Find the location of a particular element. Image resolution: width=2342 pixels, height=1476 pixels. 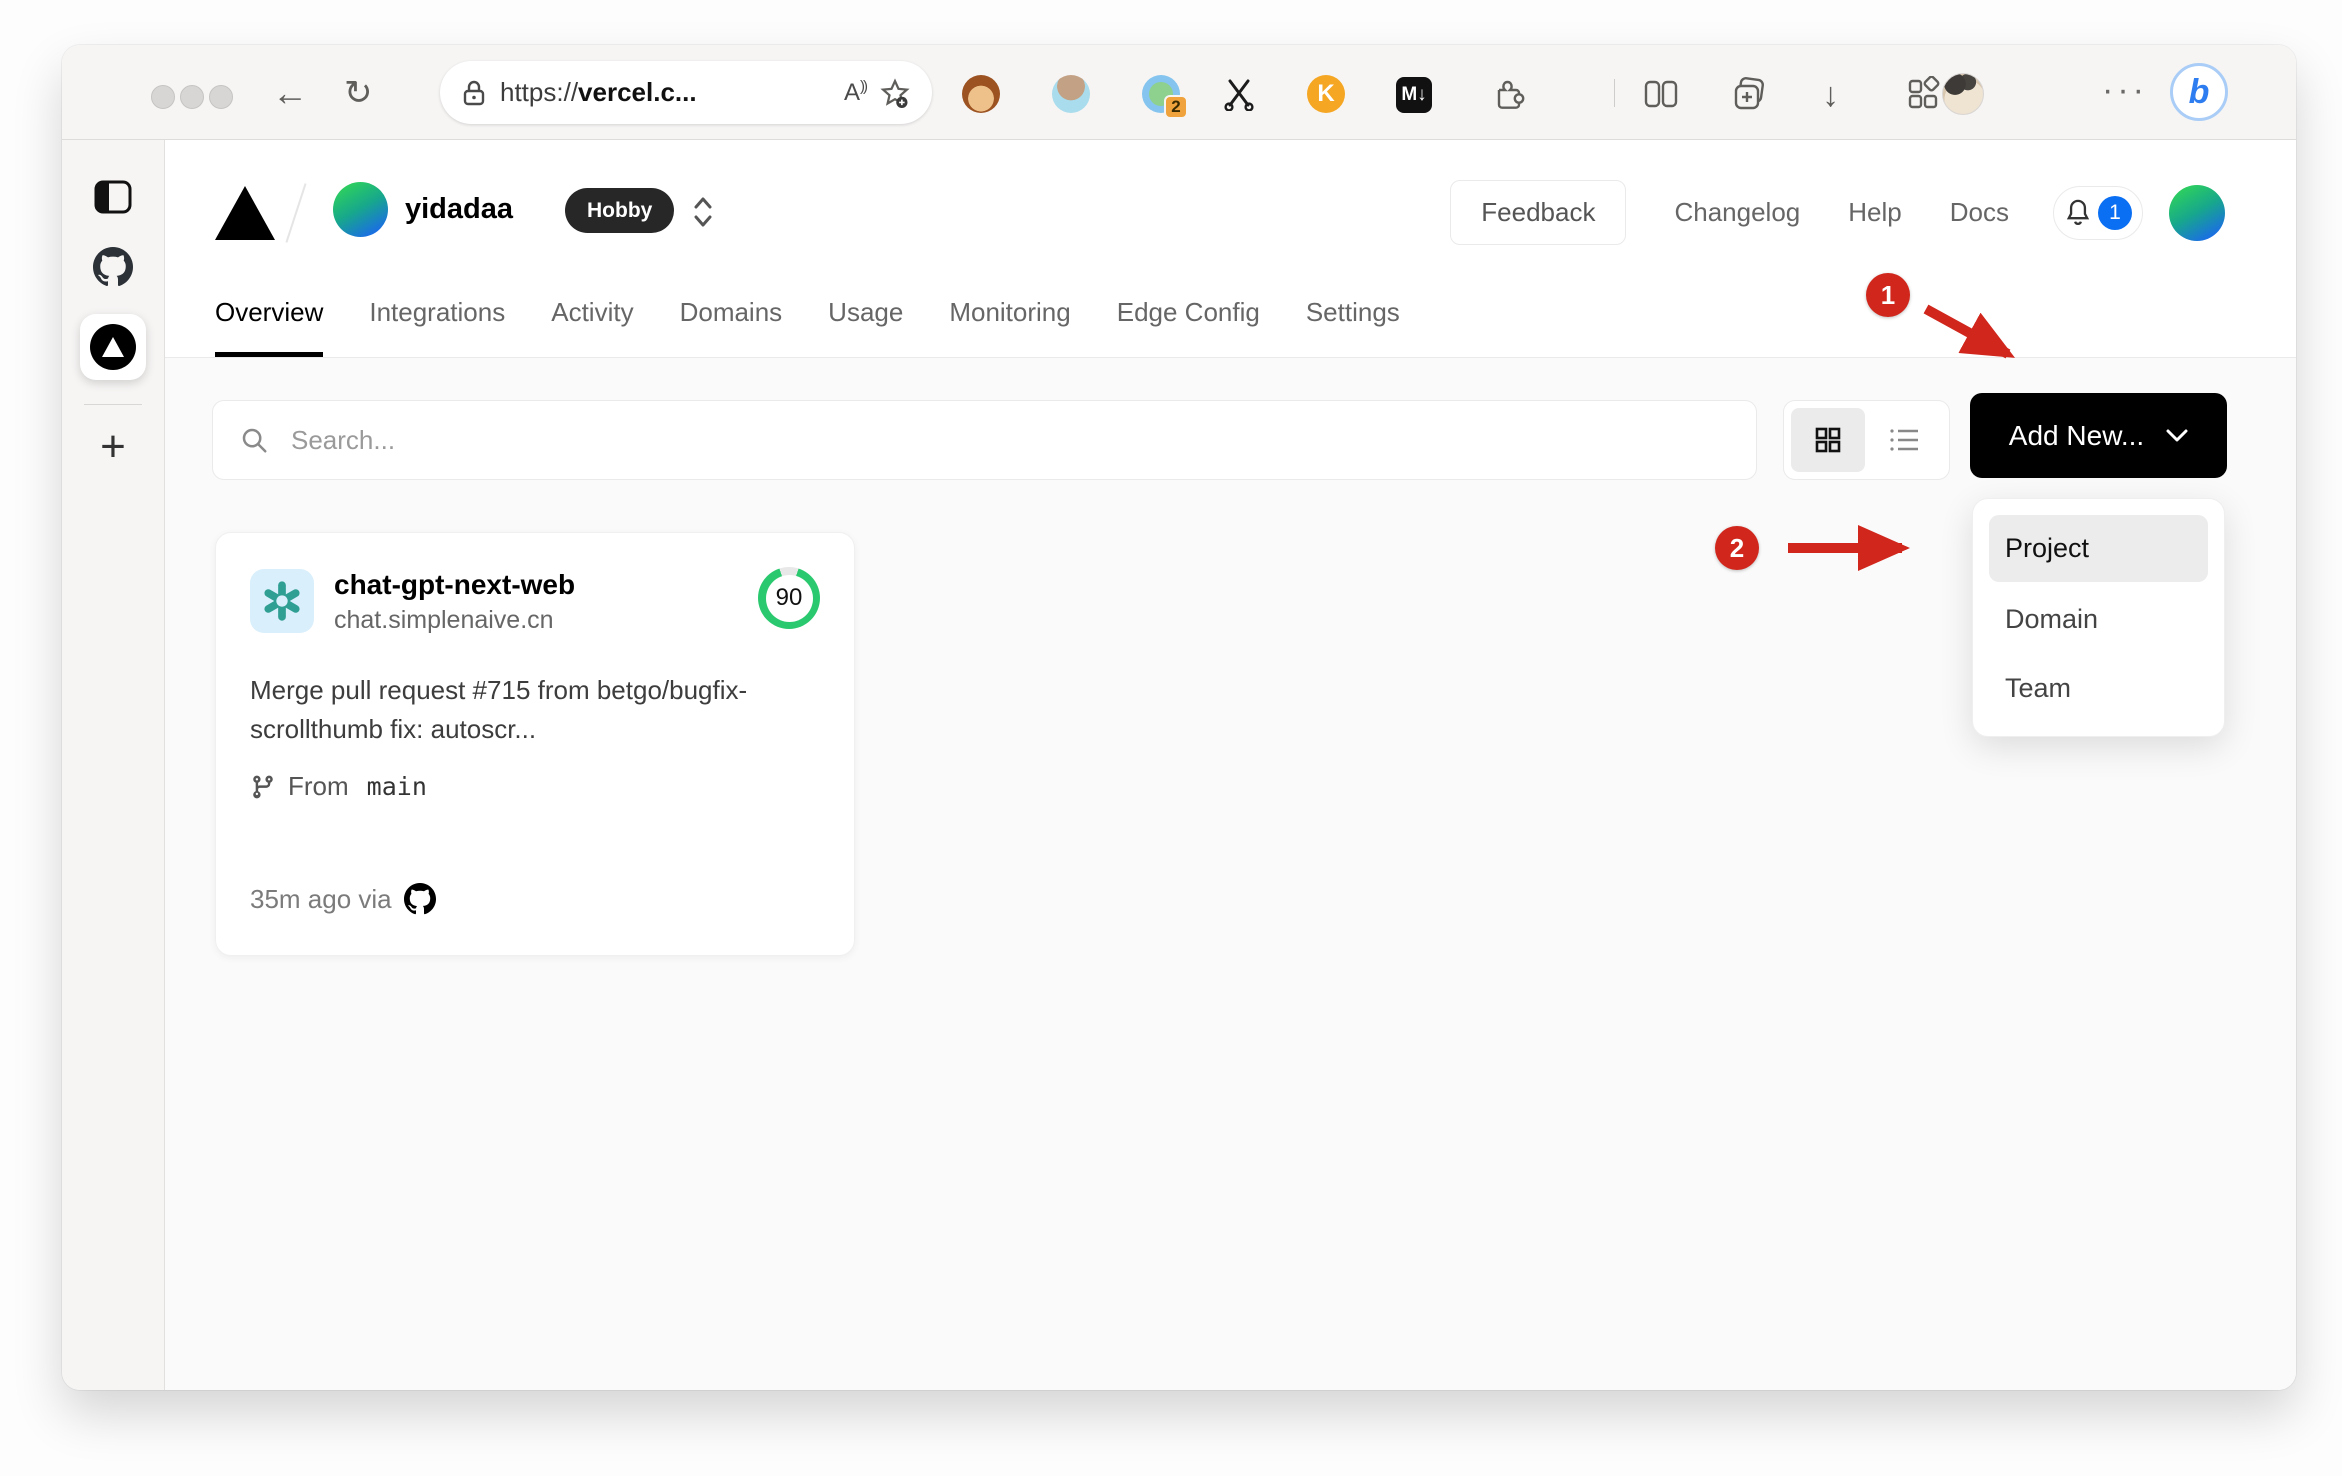

lighthouse-score-ring: 90 is located at coordinates (789, 598).